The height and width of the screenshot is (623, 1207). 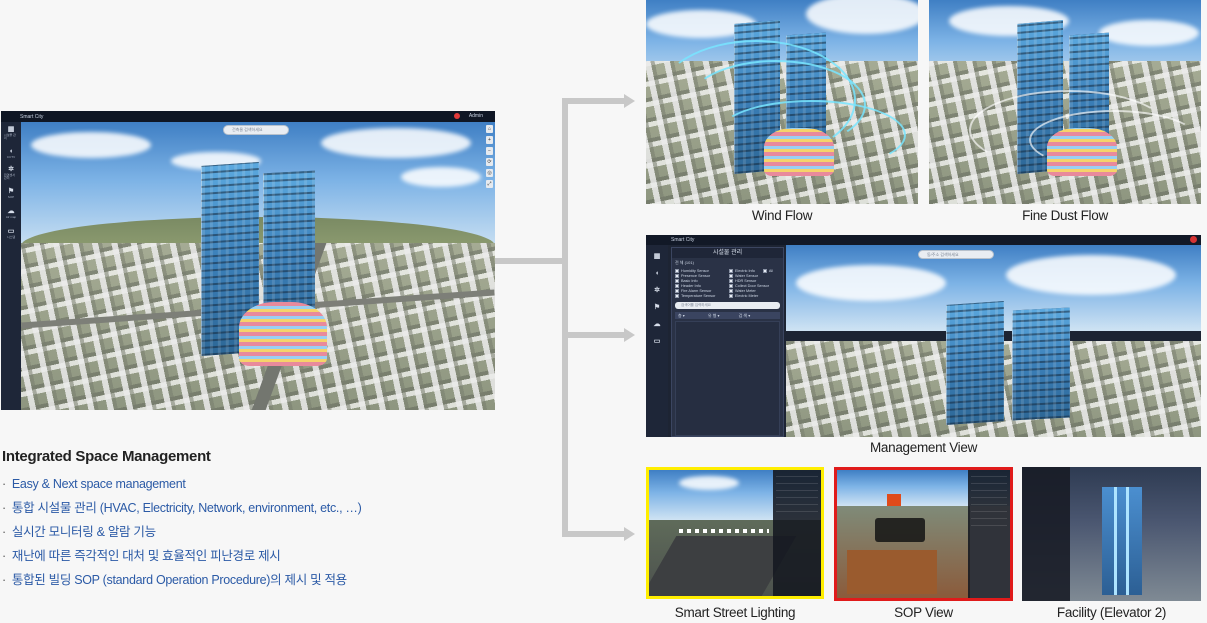 What do you see at coordinates (956, 254) in the screenshot?
I see `map-search-input: 동/주소 검색하세요` at bounding box center [956, 254].